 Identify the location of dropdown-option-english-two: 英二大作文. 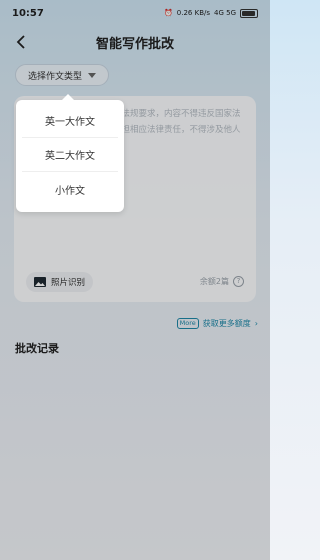
(70, 155).